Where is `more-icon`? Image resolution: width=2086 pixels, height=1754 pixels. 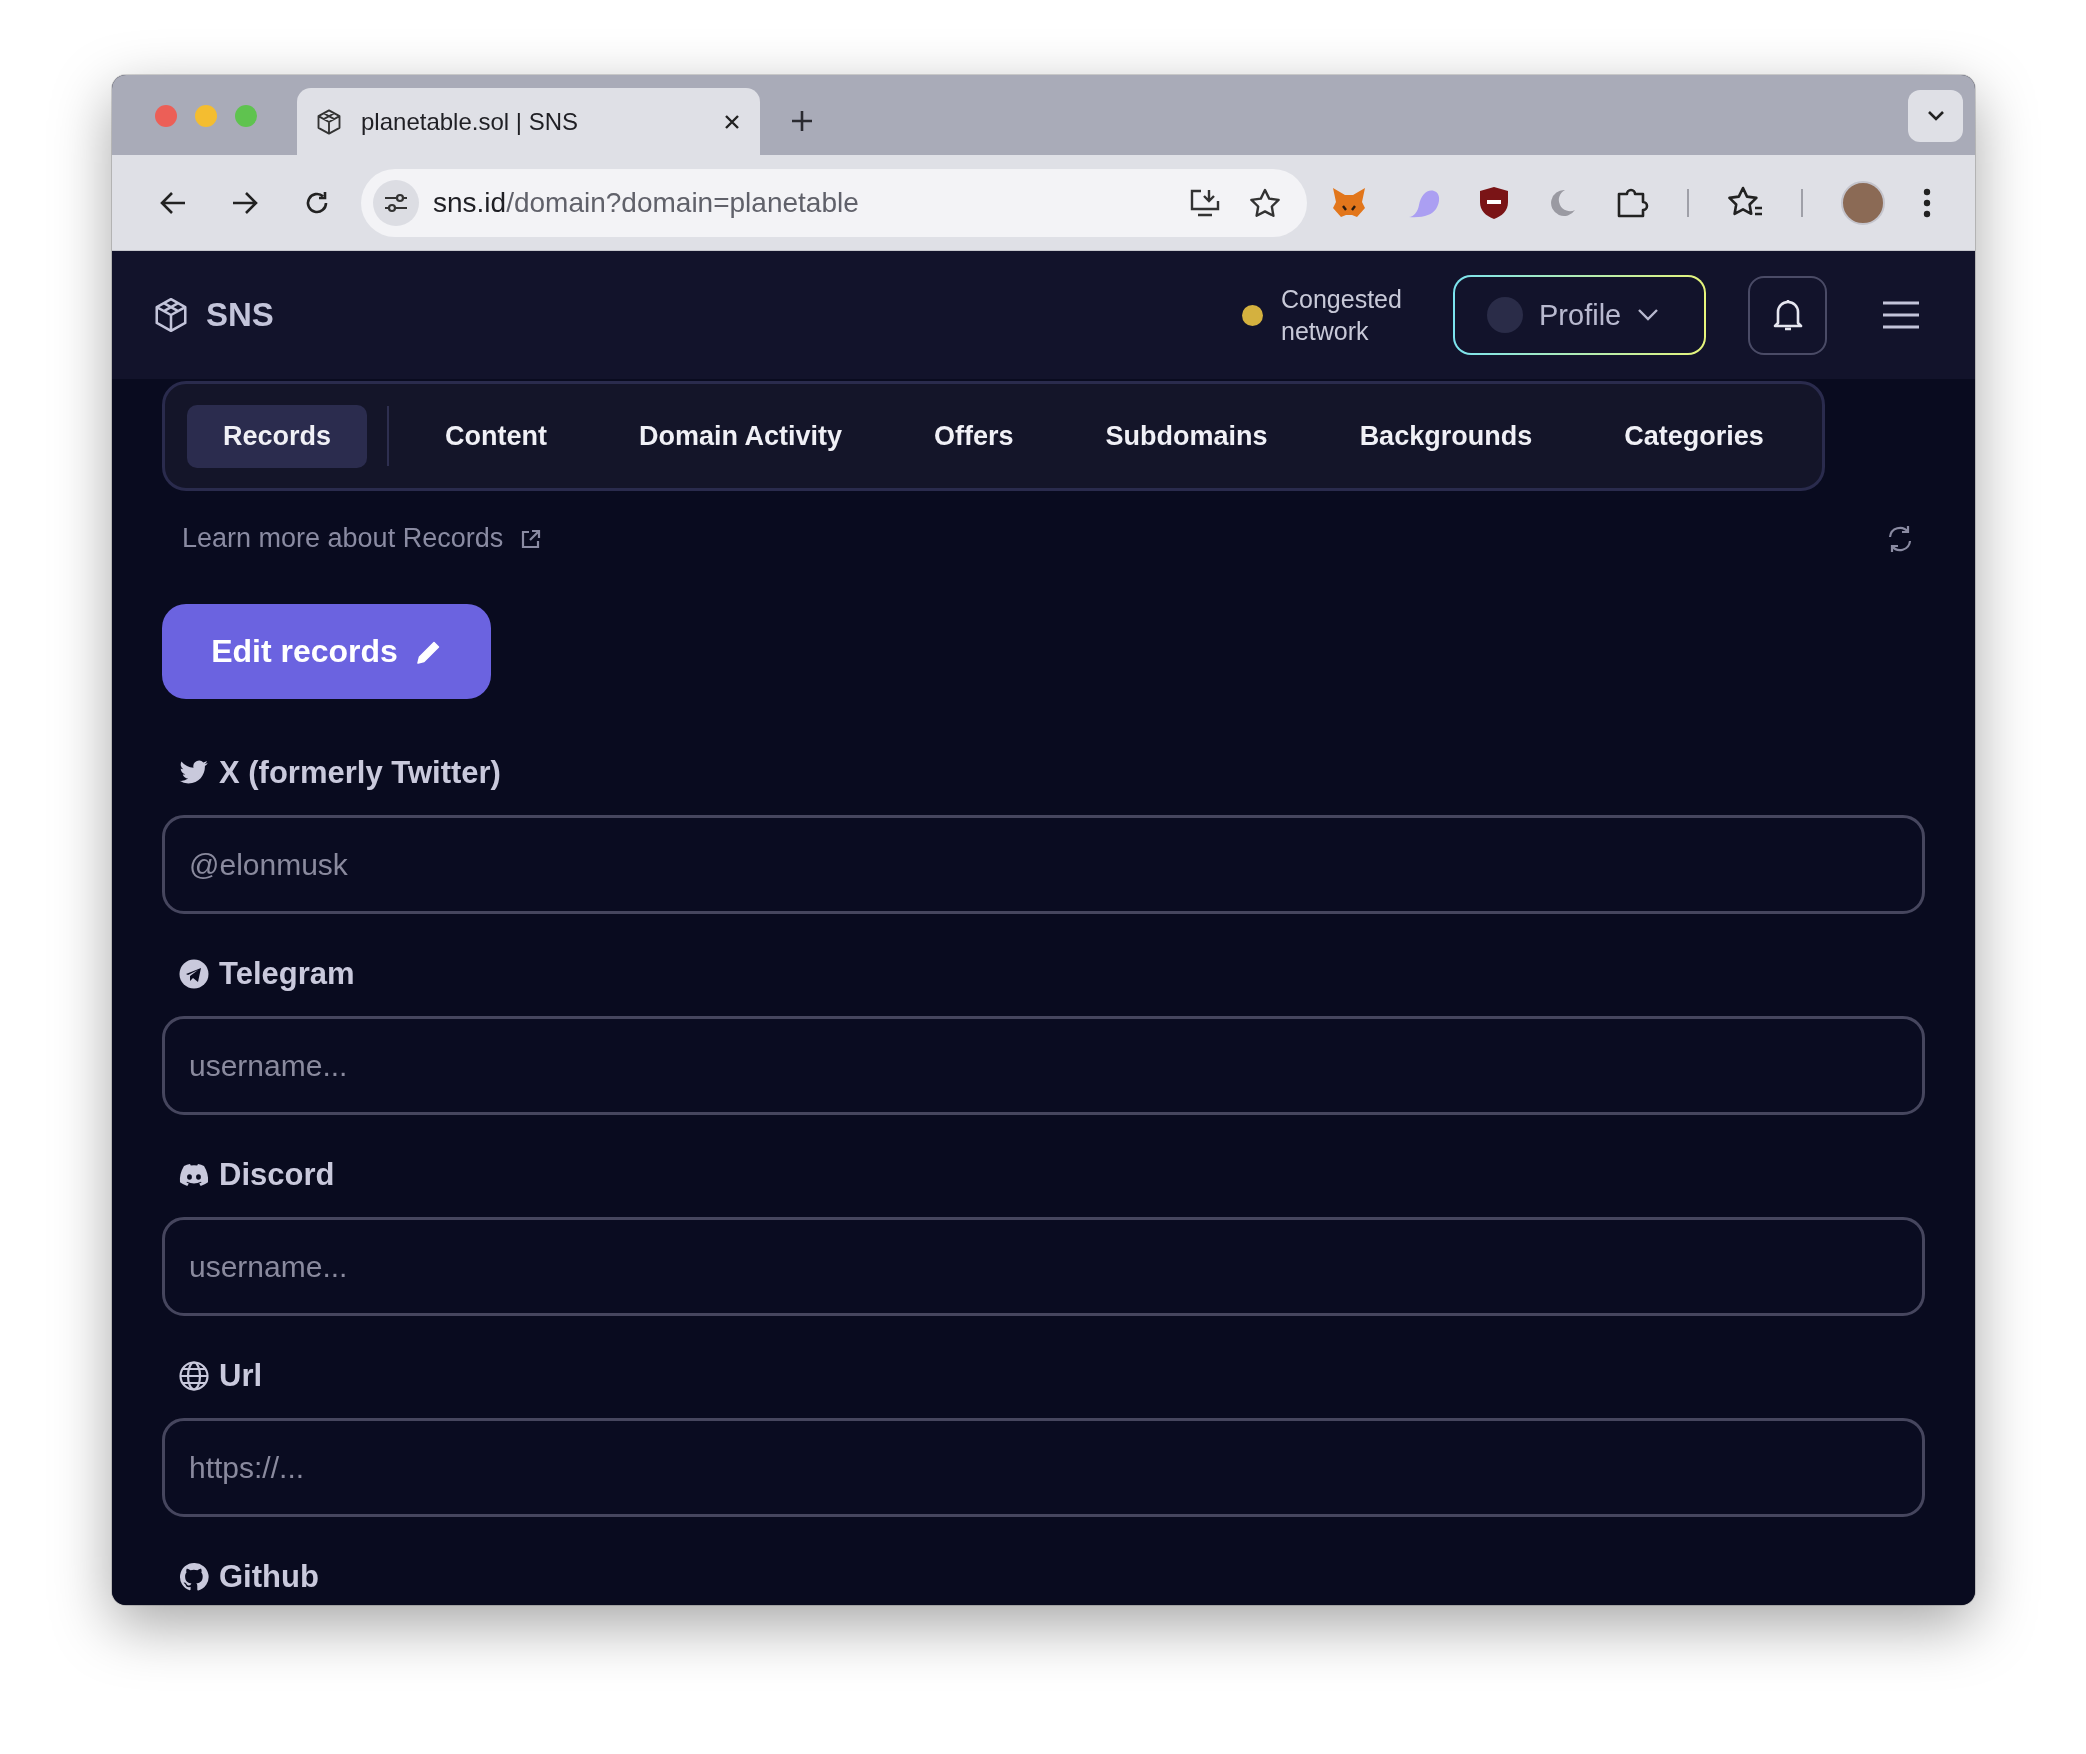
more-icon is located at coordinates (1927, 202).